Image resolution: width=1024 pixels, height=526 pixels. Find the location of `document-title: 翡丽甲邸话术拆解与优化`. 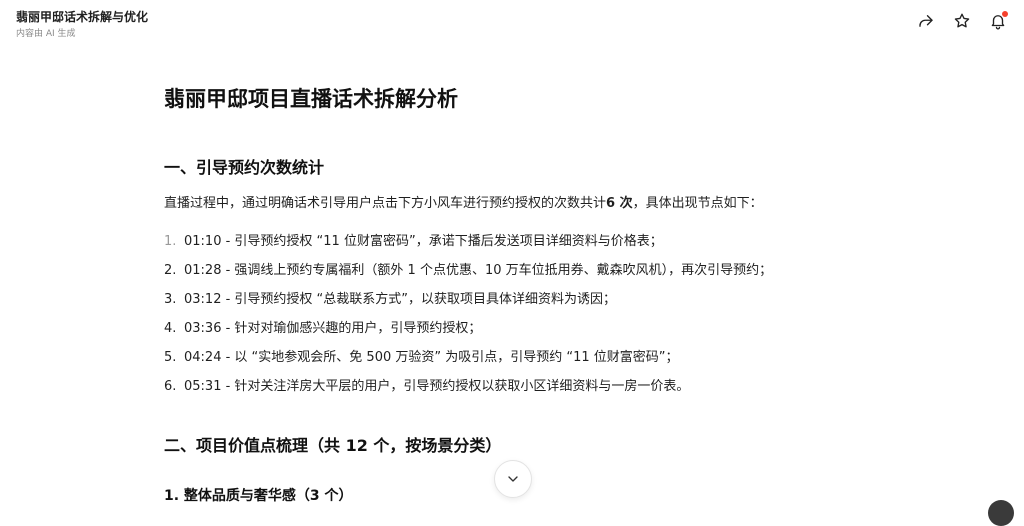

document-title: 翡丽甲邸话术拆解与优化 is located at coordinates (82, 17).